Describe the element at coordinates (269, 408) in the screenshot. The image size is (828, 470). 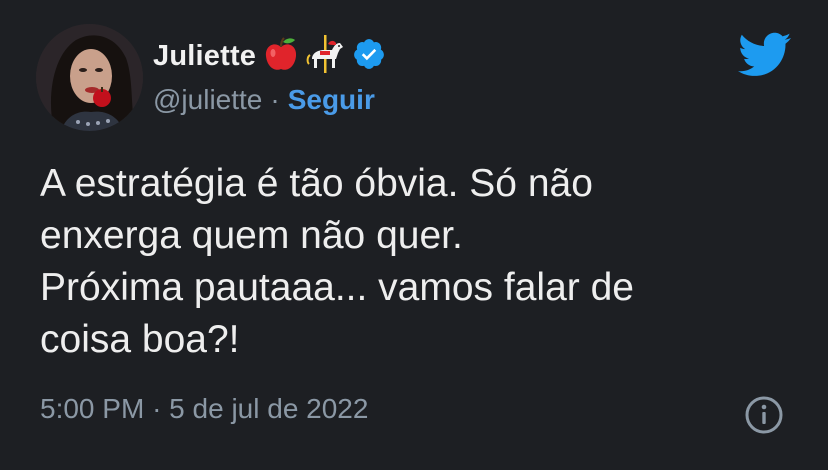
I see `tweet-date: 5 de jul de 2022` at that location.